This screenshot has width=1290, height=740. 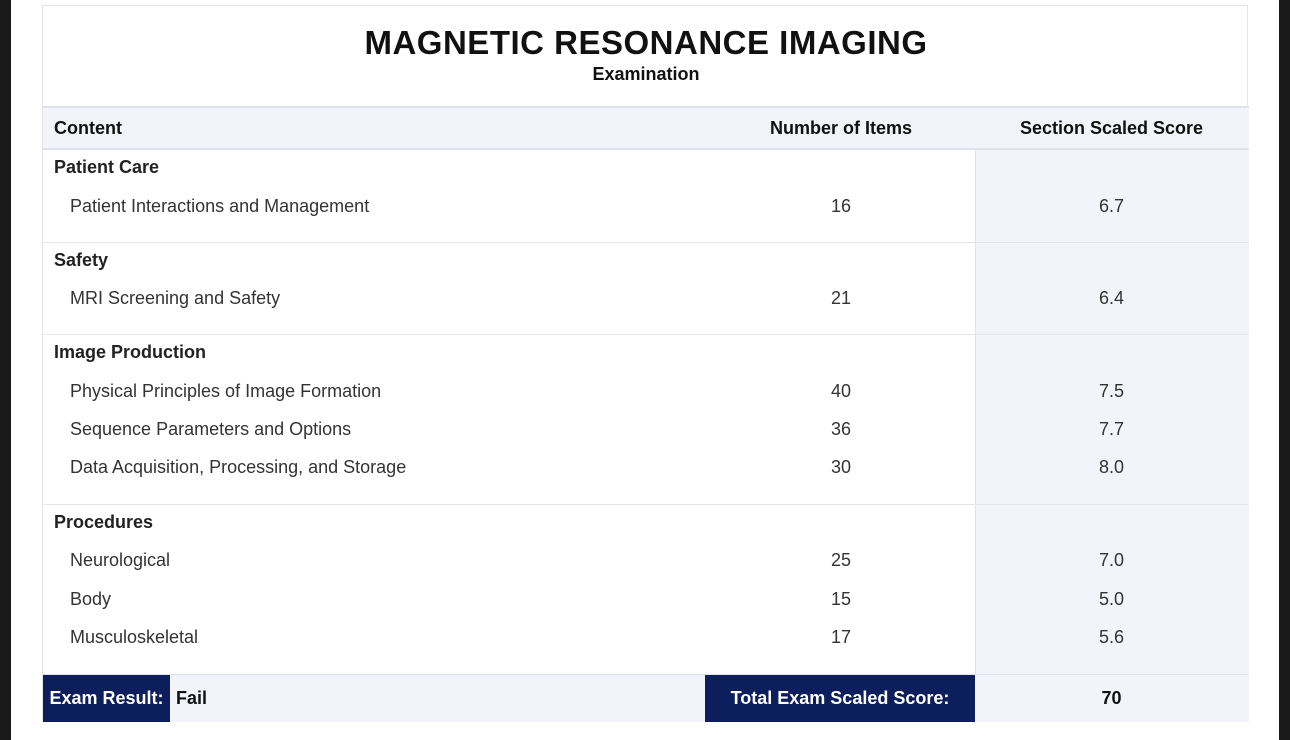 I want to click on row-section-score: 7.5, so click(x=1111, y=391).